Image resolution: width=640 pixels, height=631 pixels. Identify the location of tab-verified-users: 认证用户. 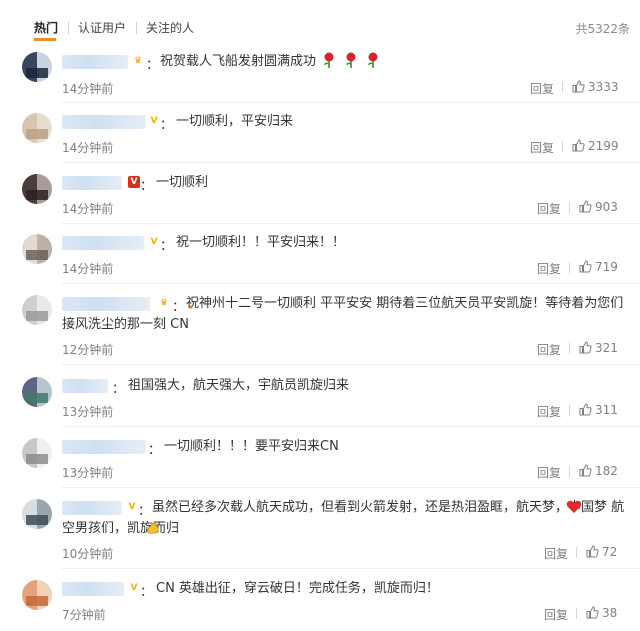
(102, 28).